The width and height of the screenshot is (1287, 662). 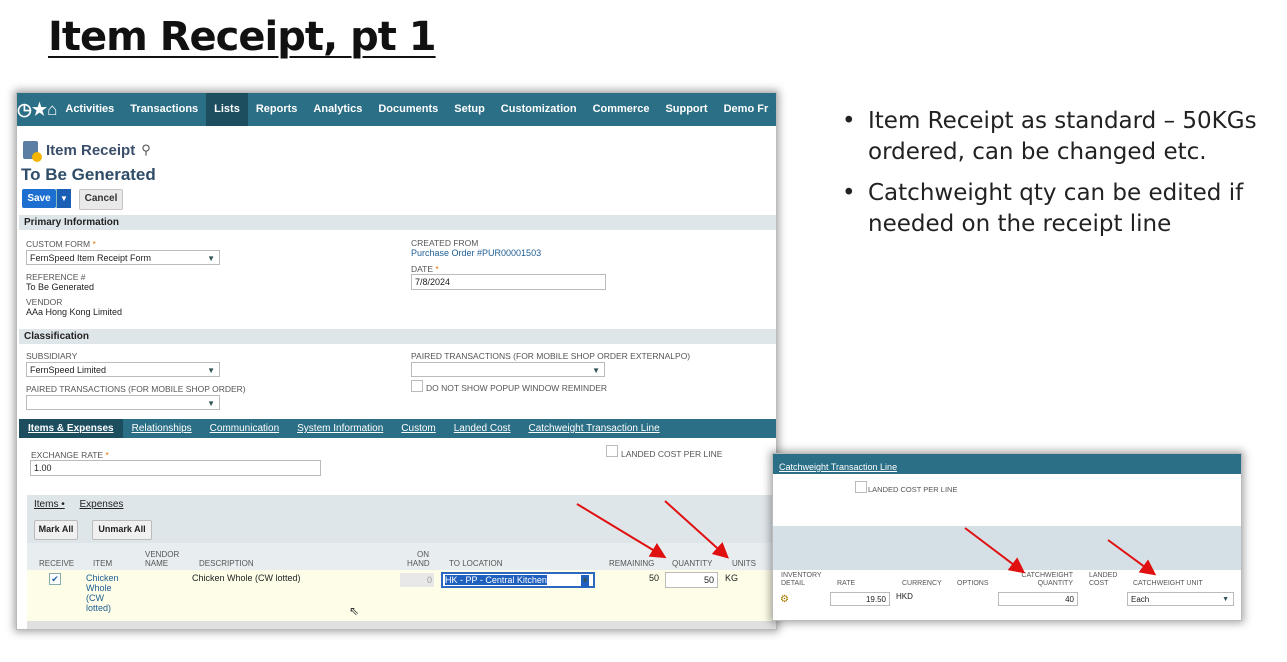 What do you see at coordinates (354, 611) in the screenshot?
I see `mouse-cursor-icon: ⇖` at bounding box center [354, 611].